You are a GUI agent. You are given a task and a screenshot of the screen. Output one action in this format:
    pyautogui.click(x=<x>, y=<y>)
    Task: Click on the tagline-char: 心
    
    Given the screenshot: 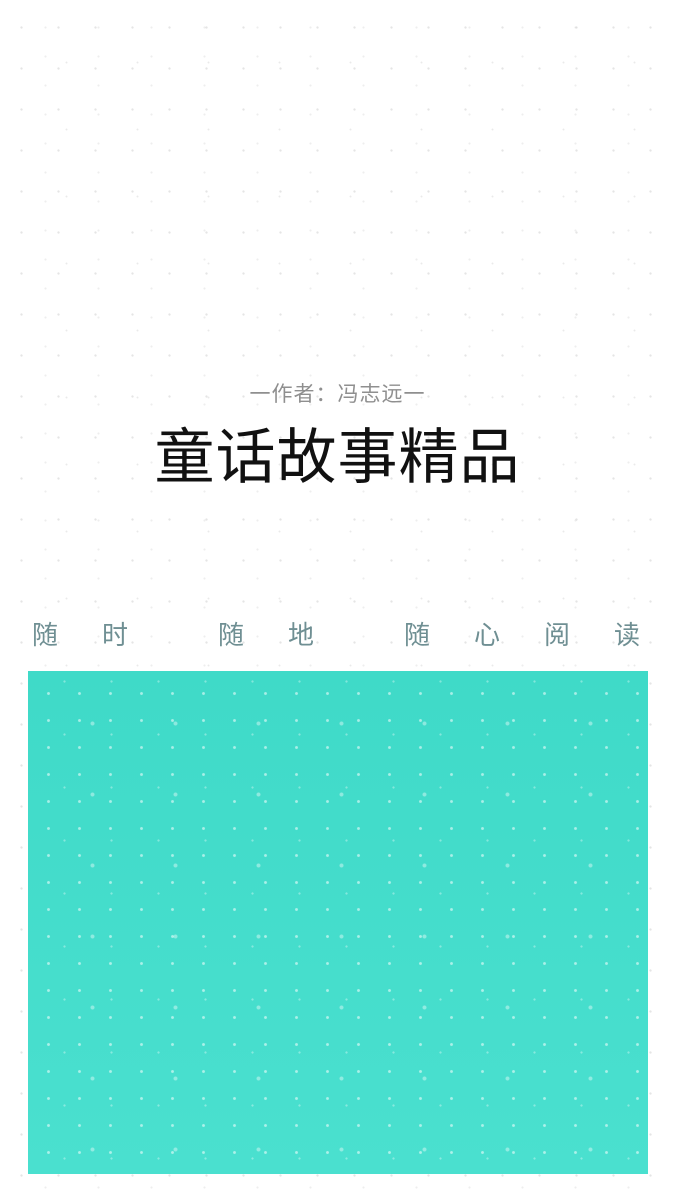 What is the action you would take?
    pyautogui.click(x=487, y=636)
    